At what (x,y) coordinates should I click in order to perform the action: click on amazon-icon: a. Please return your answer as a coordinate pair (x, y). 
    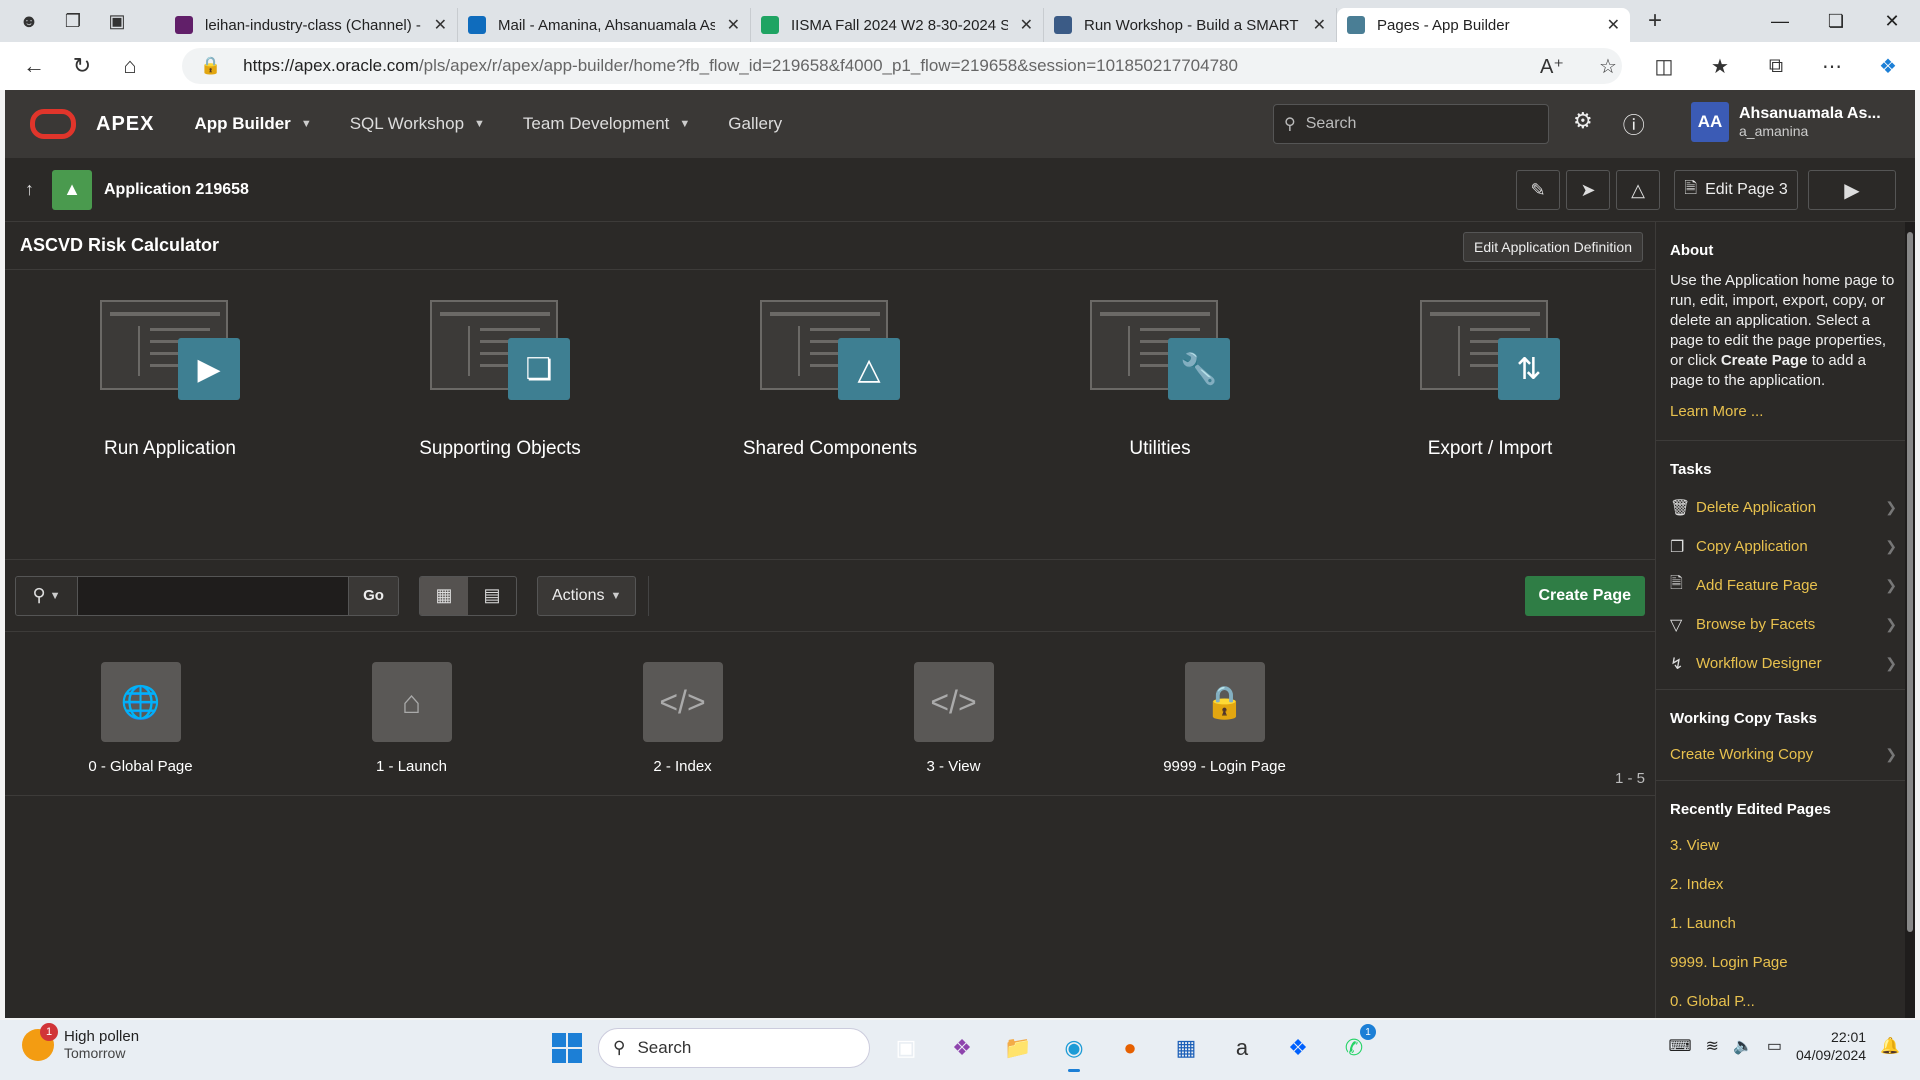
    Looking at the image, I should click on (1242, 1048).